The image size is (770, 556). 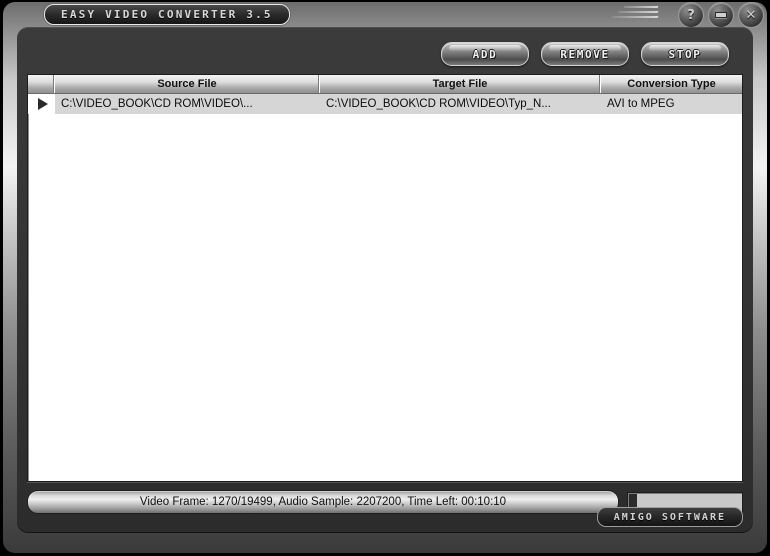 I want to click on window-controls: ? ✕, so click(x=721, y=15).